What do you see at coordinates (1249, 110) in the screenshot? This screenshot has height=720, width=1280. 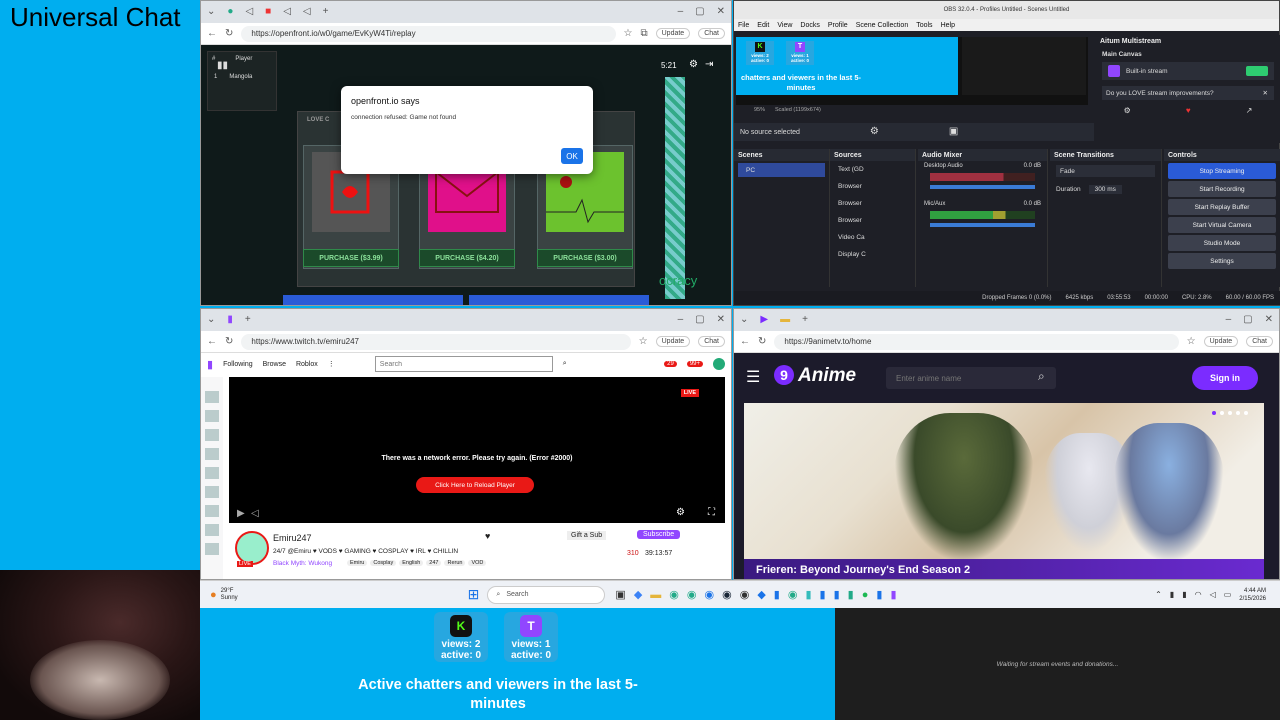 I see `share-icon: ↗` at bounding box center [1249, 110].